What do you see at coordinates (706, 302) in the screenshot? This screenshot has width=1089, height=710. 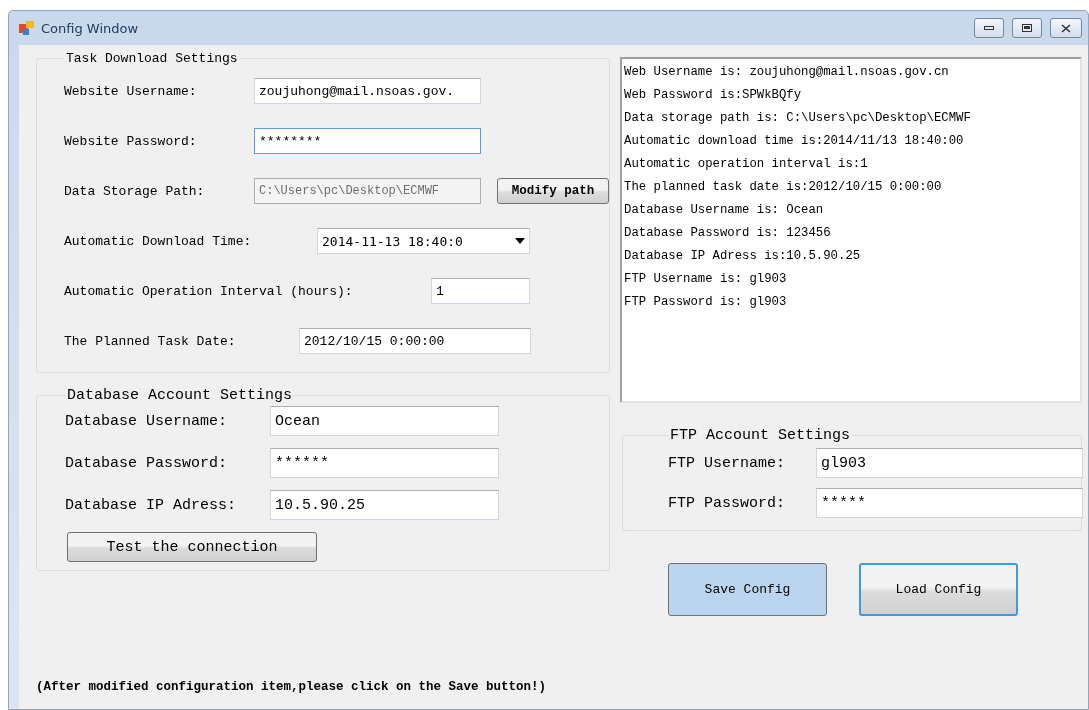 I see `log-line: FTP Password is: gl903` at bounding box center [706, 302].